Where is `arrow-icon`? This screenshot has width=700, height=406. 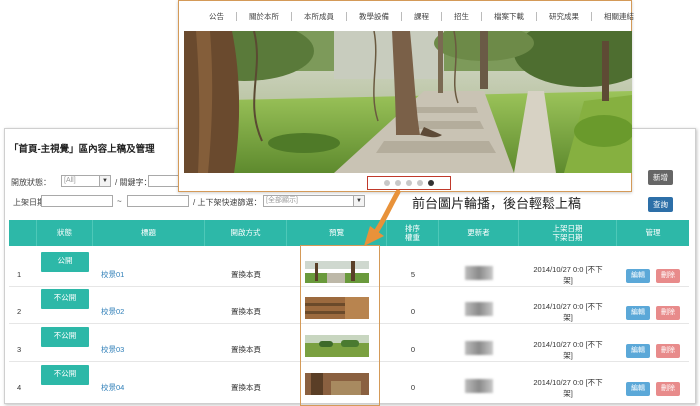 arrow-icon is located at coordinates (382, 217).